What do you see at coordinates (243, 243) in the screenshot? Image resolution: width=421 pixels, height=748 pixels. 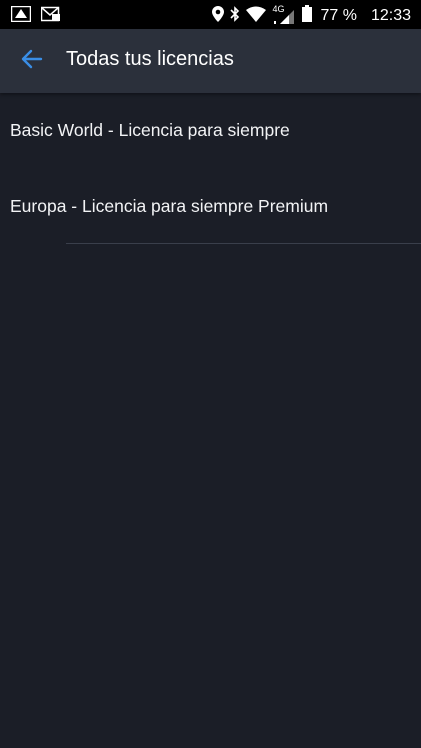 I see `list-divider` at bounding box center [243, 243].